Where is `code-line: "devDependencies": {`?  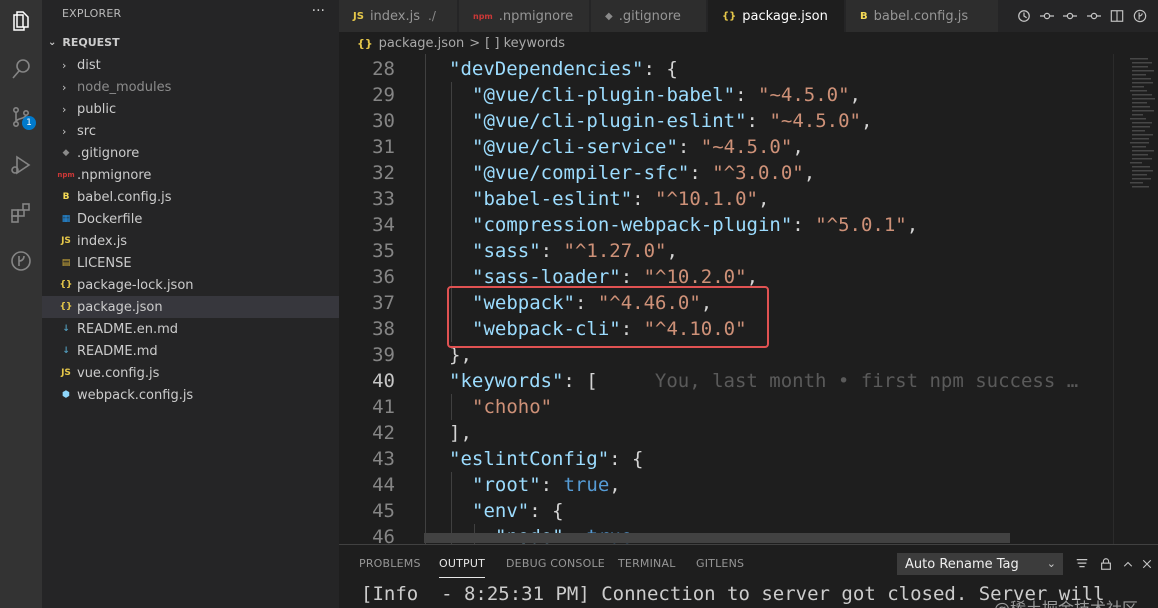
code-line: "devDependencies": { is located at coordinates (563, 69).